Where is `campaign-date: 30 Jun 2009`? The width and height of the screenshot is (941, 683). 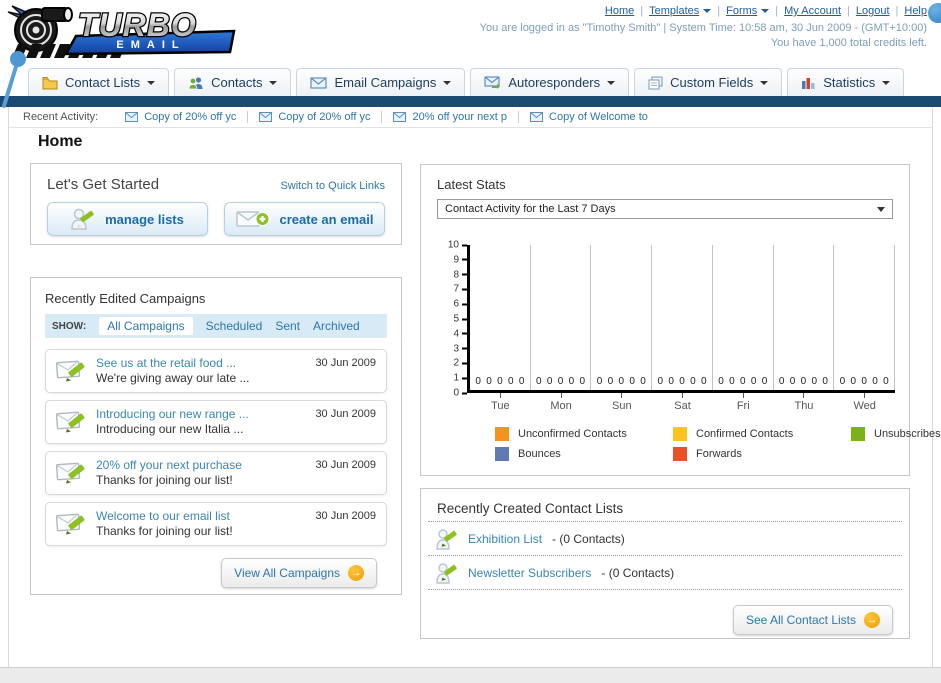 campaign-date: 30 Jun 2009 is located at coordinates (345, 363).